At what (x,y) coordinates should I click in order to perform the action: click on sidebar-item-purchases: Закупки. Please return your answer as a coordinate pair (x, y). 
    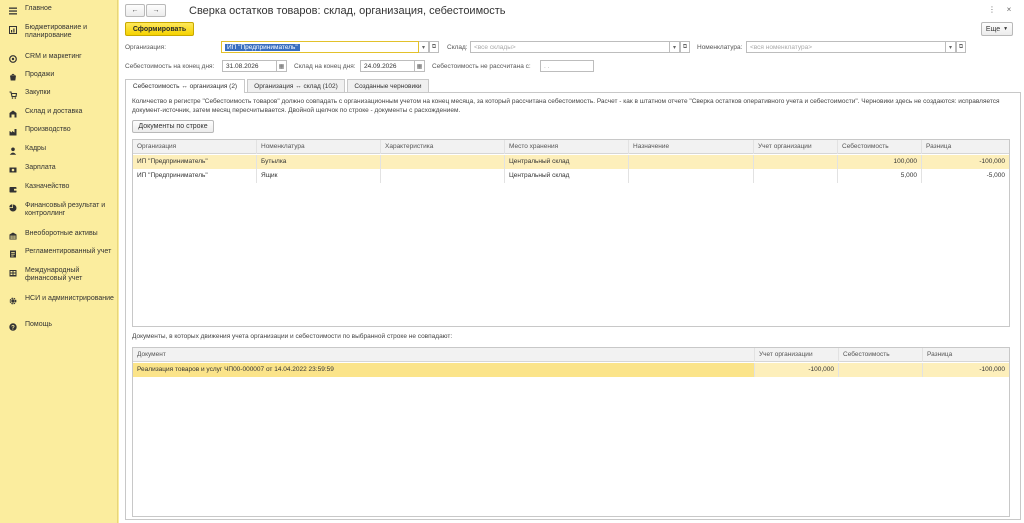
    Looking at the image, I should click on (59, 94).